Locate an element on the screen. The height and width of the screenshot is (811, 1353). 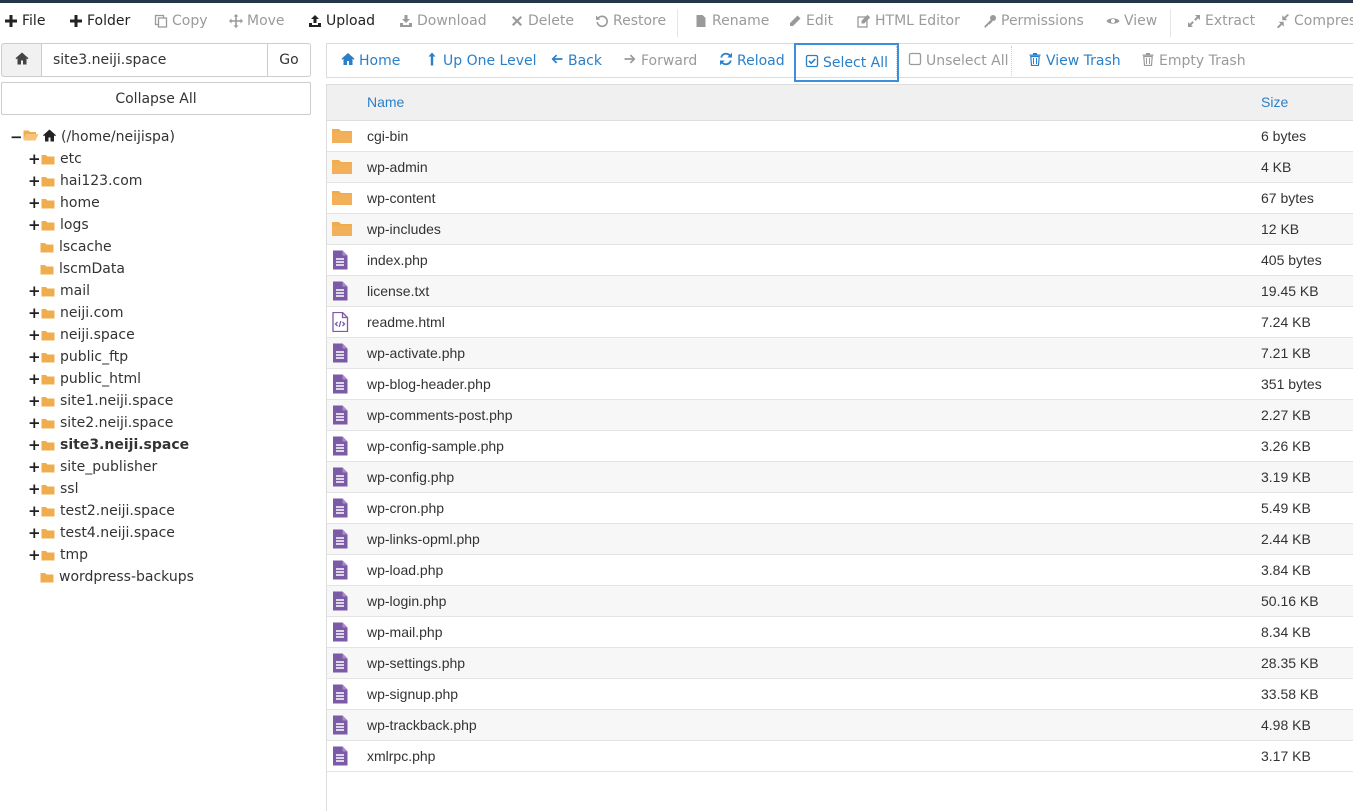
table-row: wp-signup.php 33.58 KB is located at coordinates (840, 694).